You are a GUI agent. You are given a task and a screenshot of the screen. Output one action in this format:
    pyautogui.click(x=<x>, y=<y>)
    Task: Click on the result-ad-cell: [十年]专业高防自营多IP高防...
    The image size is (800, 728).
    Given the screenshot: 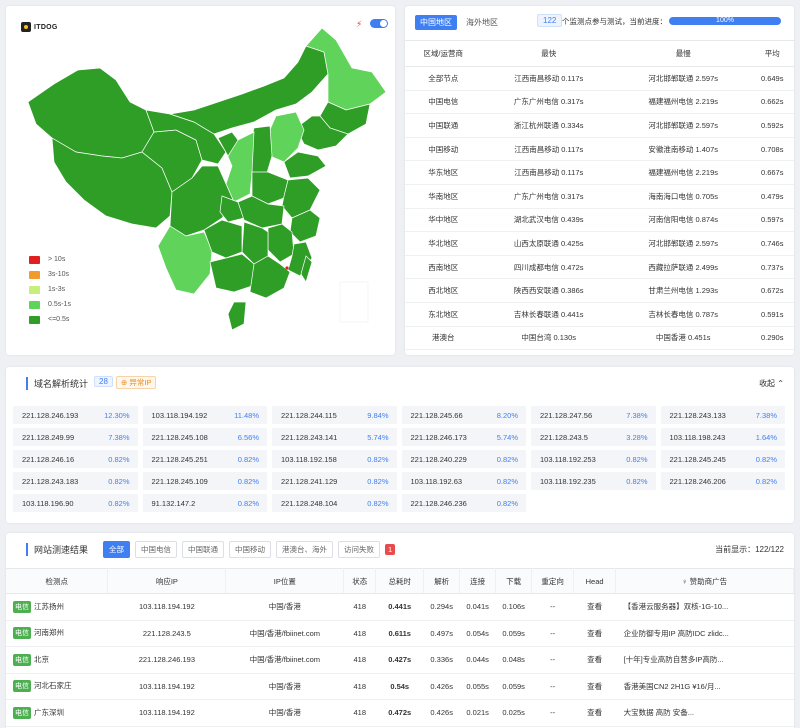 What is the action you would take?
    pyautogui.click(x=704, y=660)
    